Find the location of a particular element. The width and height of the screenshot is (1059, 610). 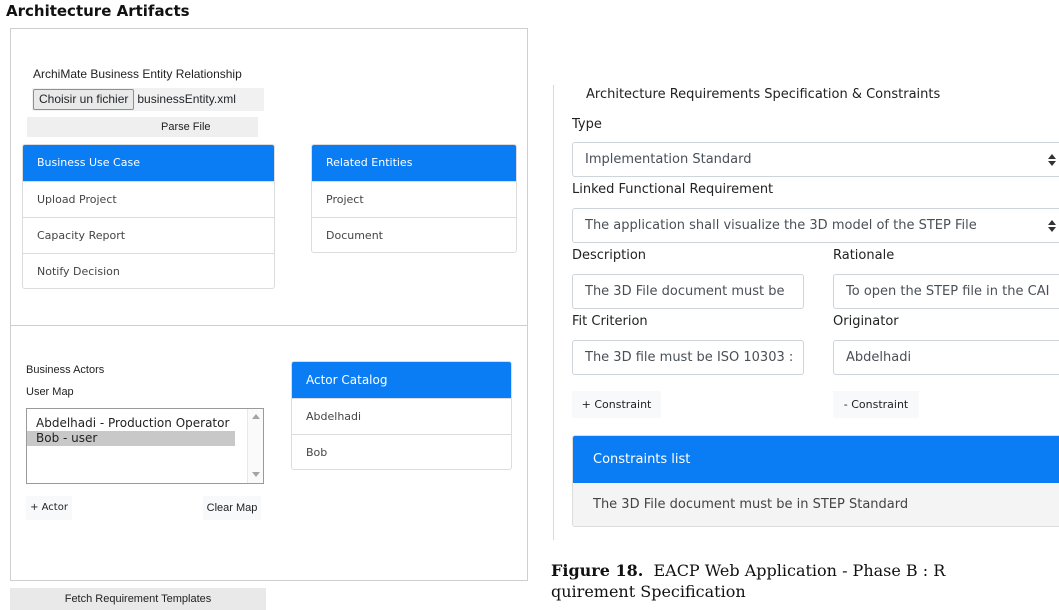

constraints-list-header: Constraints list is located at coordinates (816, 459).